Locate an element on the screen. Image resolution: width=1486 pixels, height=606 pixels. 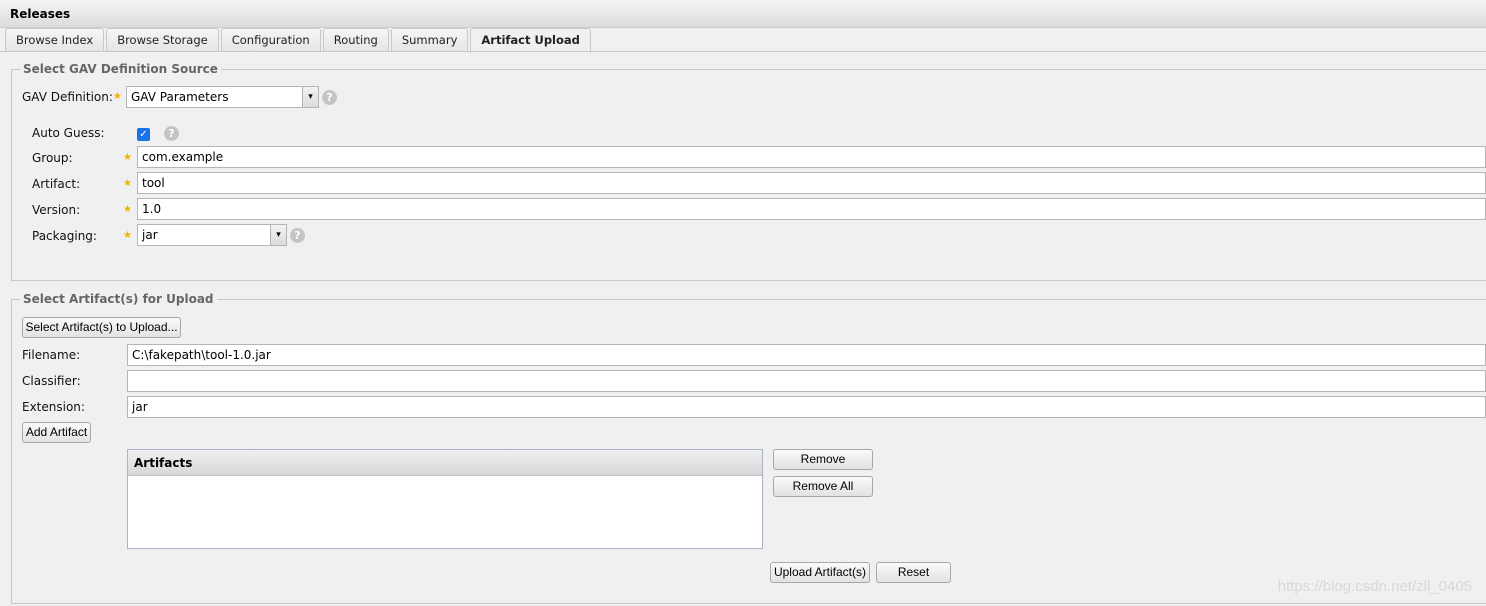
classifier-label: Classifier: is located at coordinates (51, 381).